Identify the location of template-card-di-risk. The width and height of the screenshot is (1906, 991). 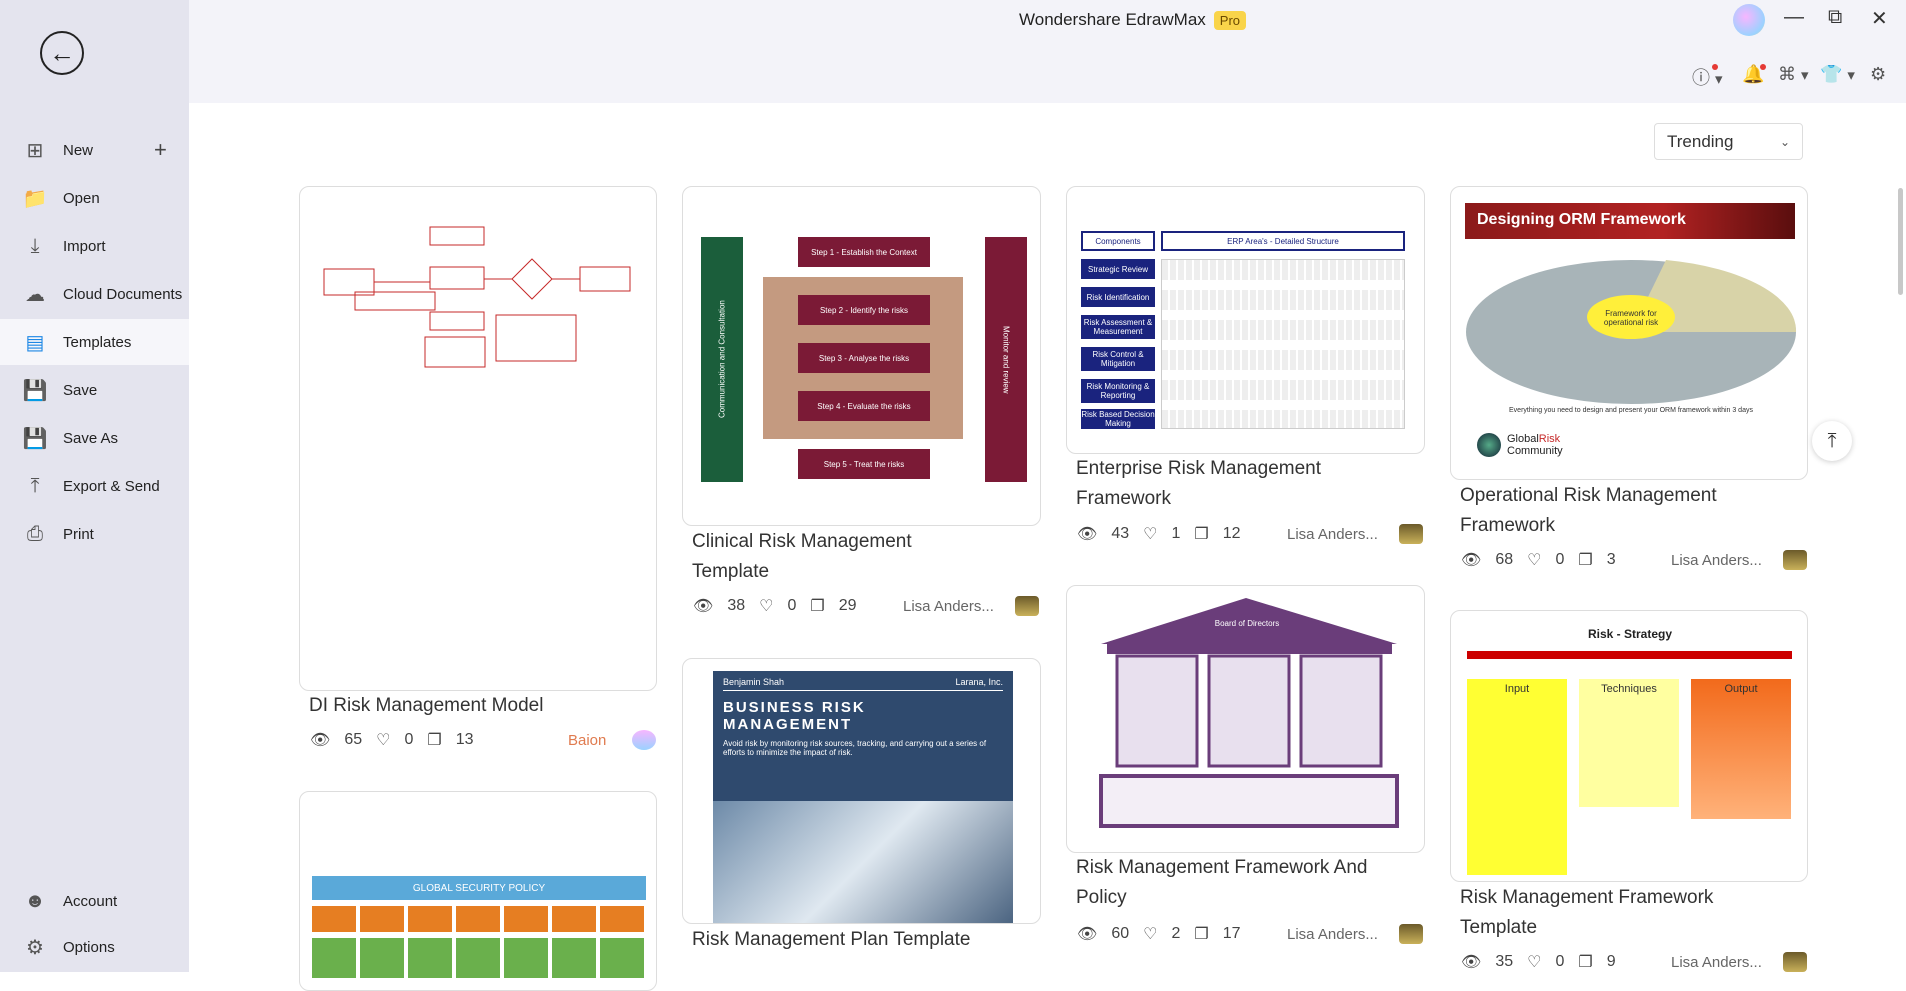
(478, 438).